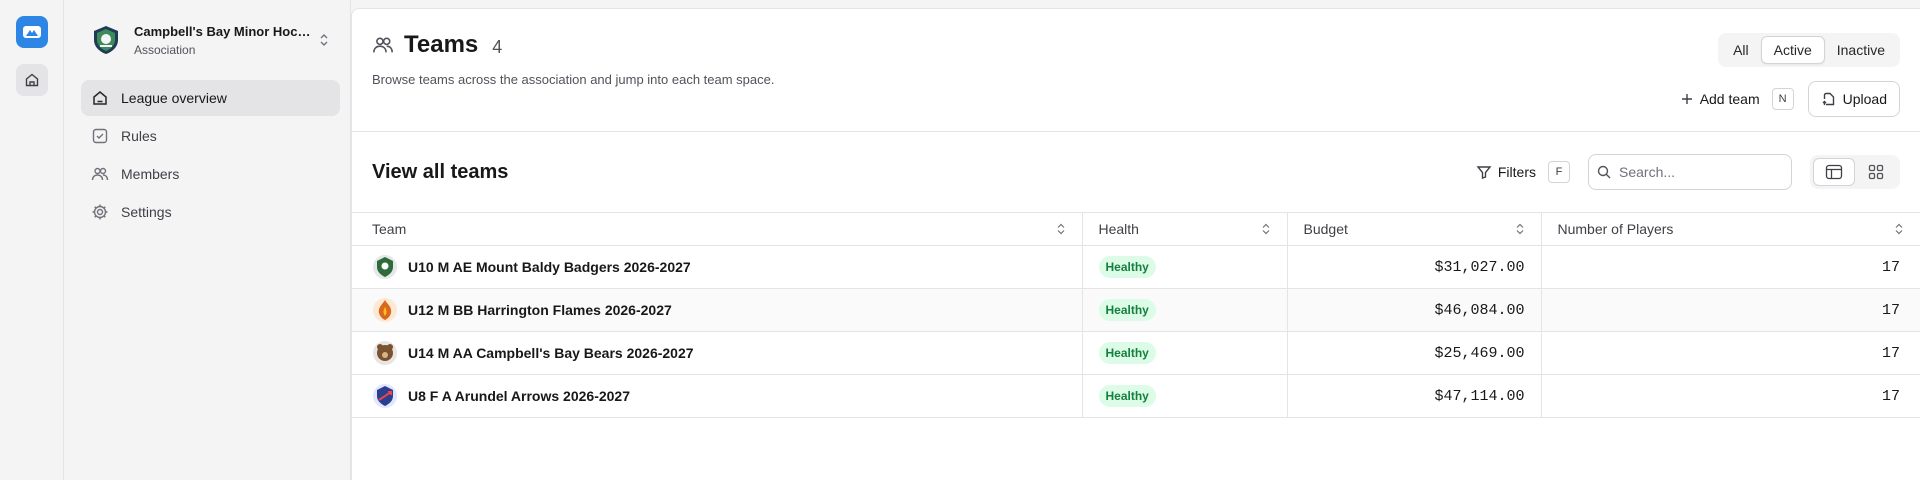 Image resolution: width=1920 pixels, height=480 pixels. I want to click on rail-home-button, so click(31, 80).